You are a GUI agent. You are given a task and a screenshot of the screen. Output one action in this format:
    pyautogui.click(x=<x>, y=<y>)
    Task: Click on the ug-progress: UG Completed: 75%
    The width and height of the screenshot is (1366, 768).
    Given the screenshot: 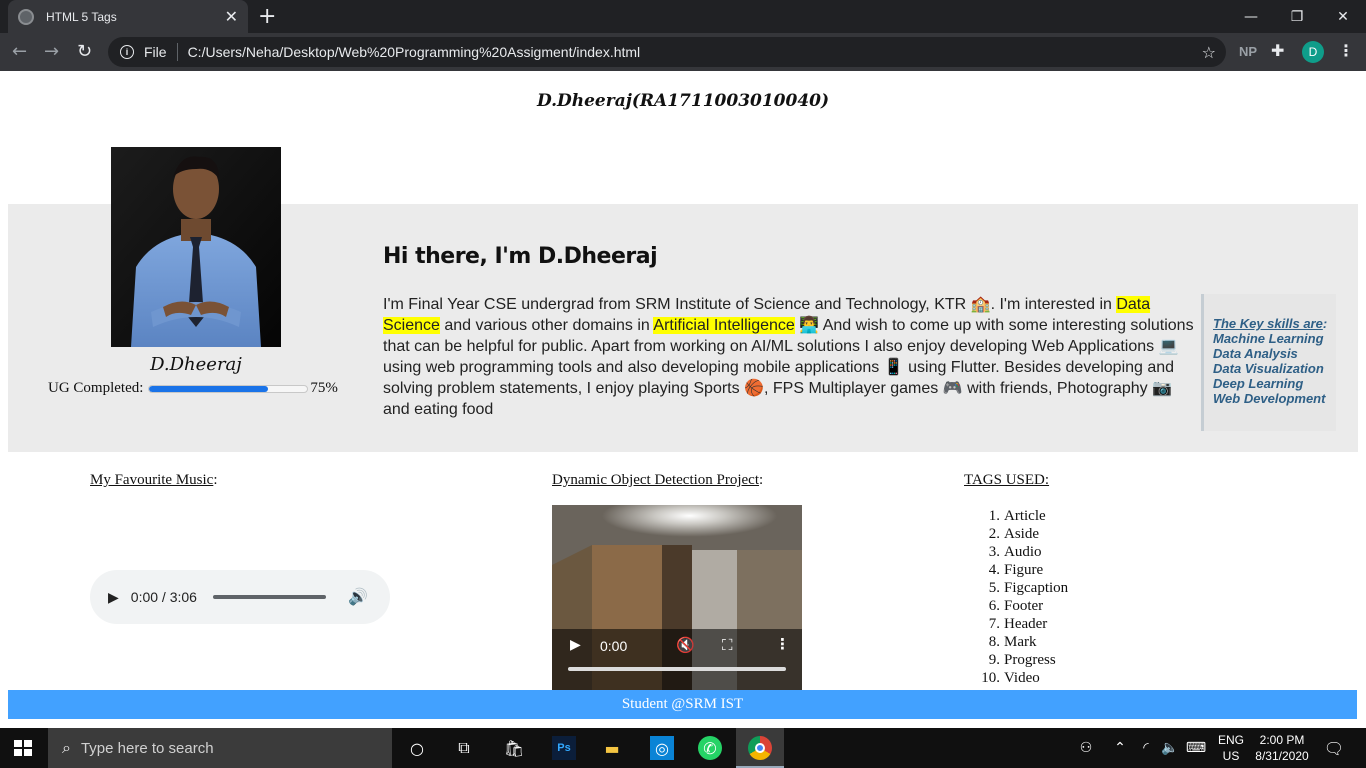 What is the action you would take?
    pyautogui.click(x=193, y=388)
    